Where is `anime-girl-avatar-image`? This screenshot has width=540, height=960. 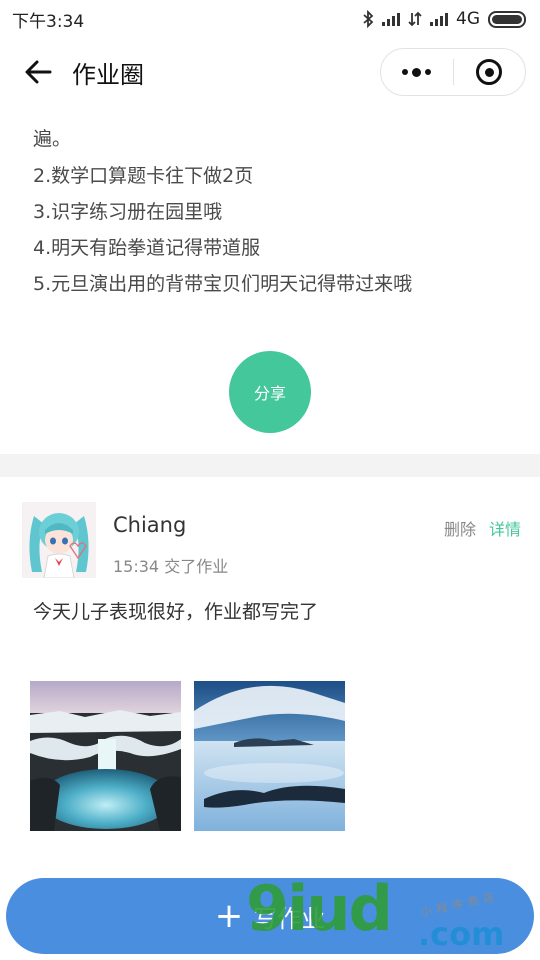
anime-girl-avatar-image is located at coordinates (59, 540).